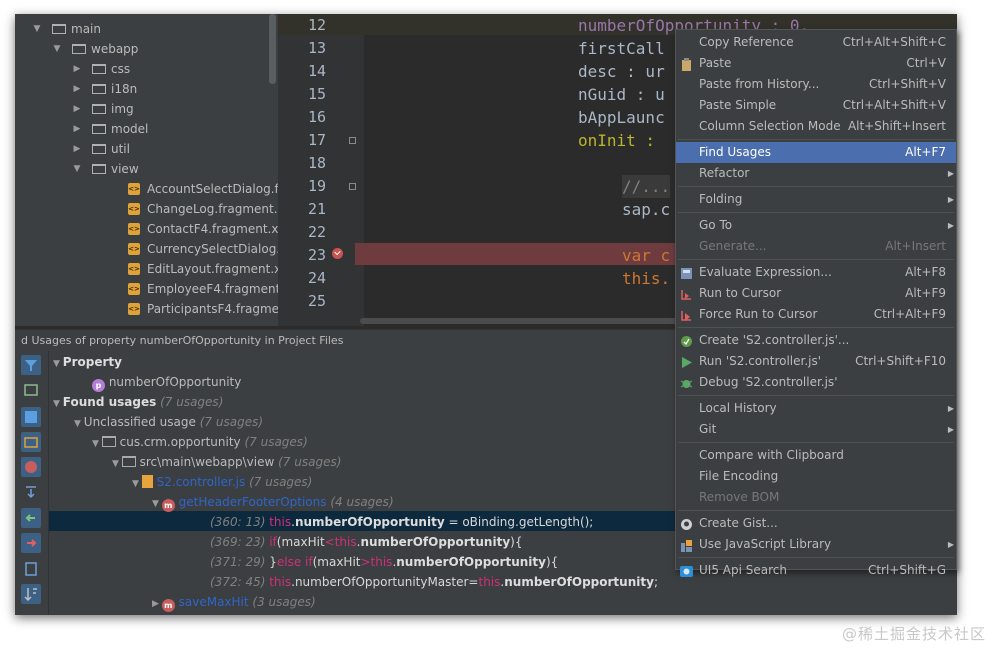 The height and width of the screenshot is (652, 993). I want to click on tree-node-method: ▼ m getHeaderFooterOptions (4 usages), so click(273, 502).